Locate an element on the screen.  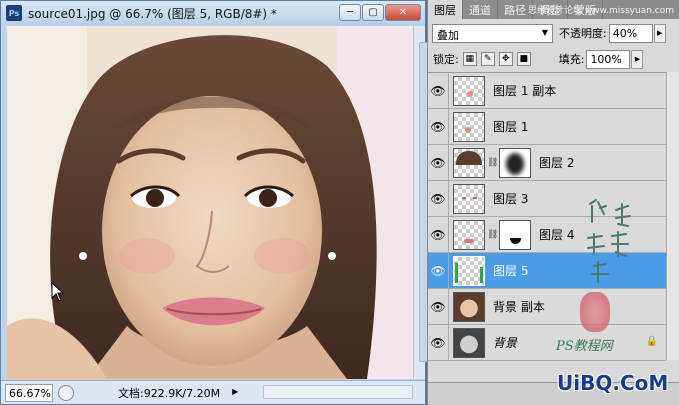
calligraphy-watermark is located at coordinates (609, 241).